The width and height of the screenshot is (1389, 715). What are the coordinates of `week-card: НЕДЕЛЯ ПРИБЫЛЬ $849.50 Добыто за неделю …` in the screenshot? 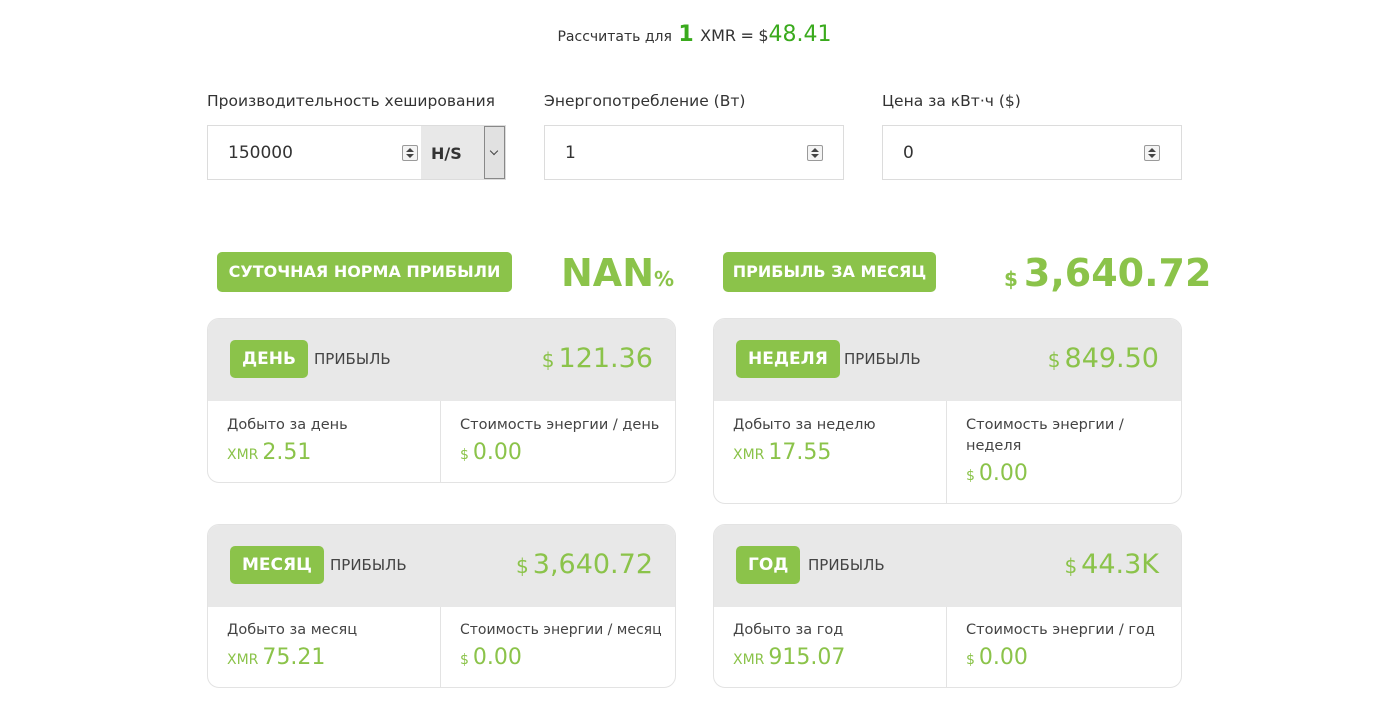 It's located at (947, 411).